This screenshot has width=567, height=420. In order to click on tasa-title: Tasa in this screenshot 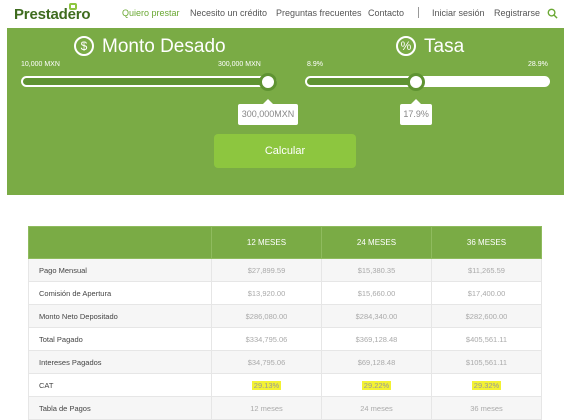, I will do `click(444, 46)`.